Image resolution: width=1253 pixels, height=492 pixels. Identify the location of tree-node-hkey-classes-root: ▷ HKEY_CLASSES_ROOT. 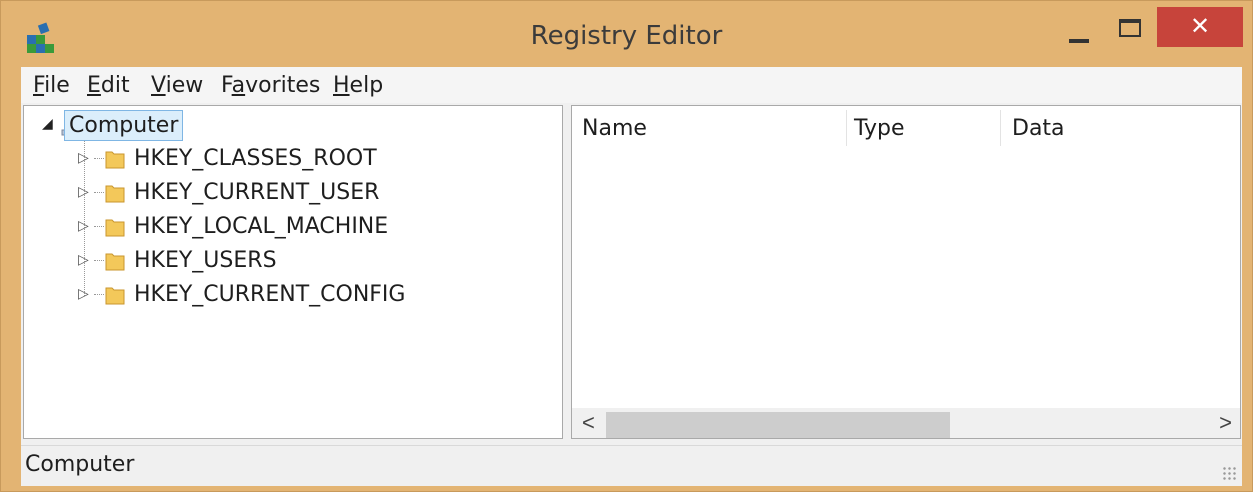
(274, 159).